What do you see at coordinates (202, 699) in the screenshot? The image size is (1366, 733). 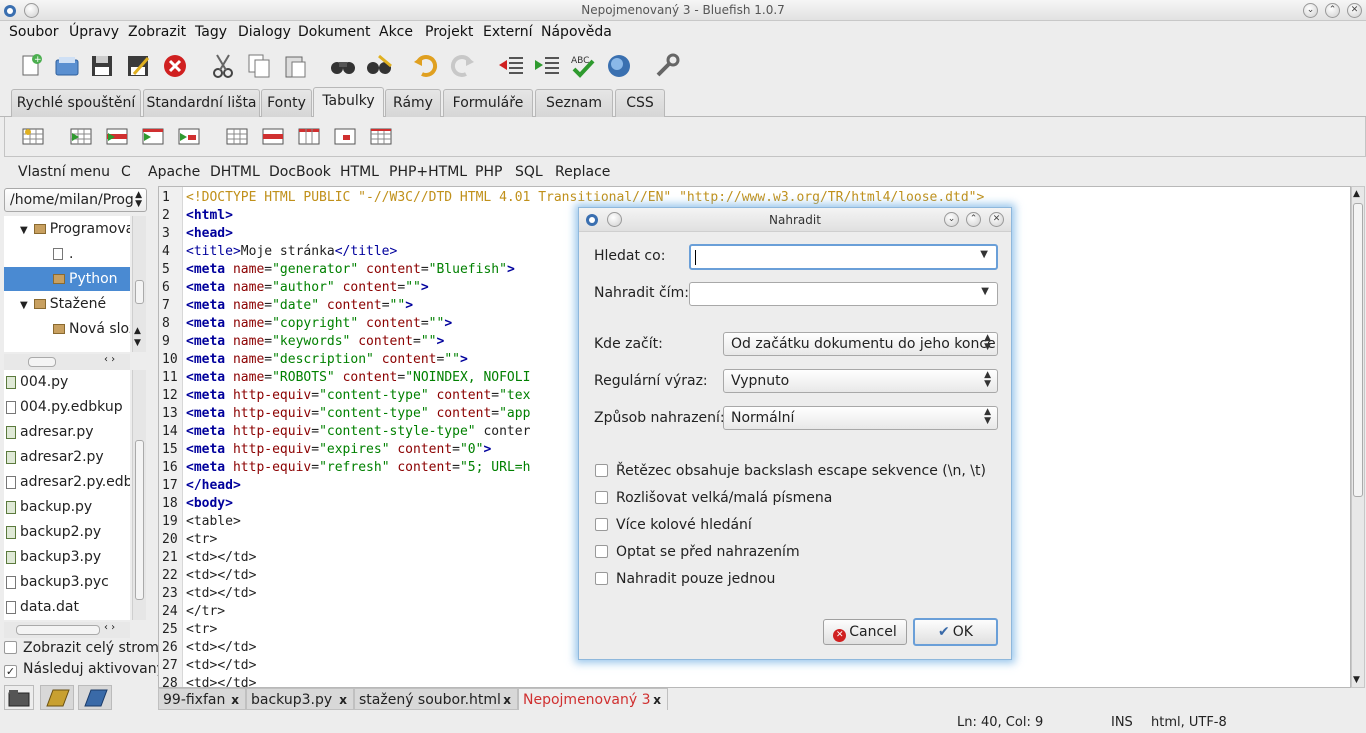 I see `doc-tab: 99-fixfan x` at bounding box center [202, 699].